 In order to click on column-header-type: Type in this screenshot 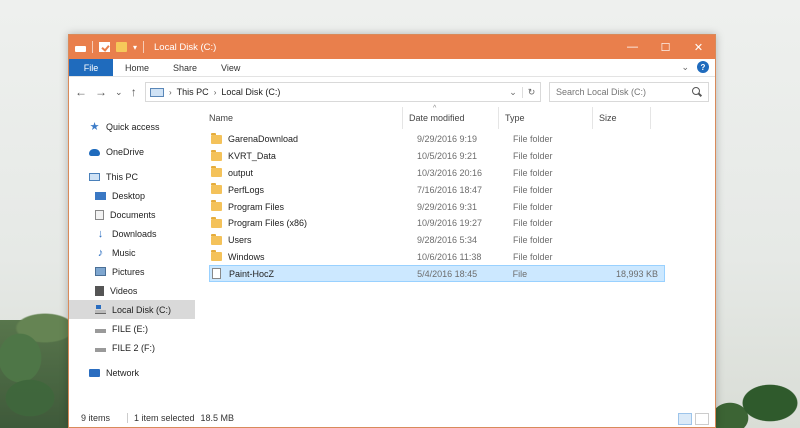, I will do `click(546, 118)`.